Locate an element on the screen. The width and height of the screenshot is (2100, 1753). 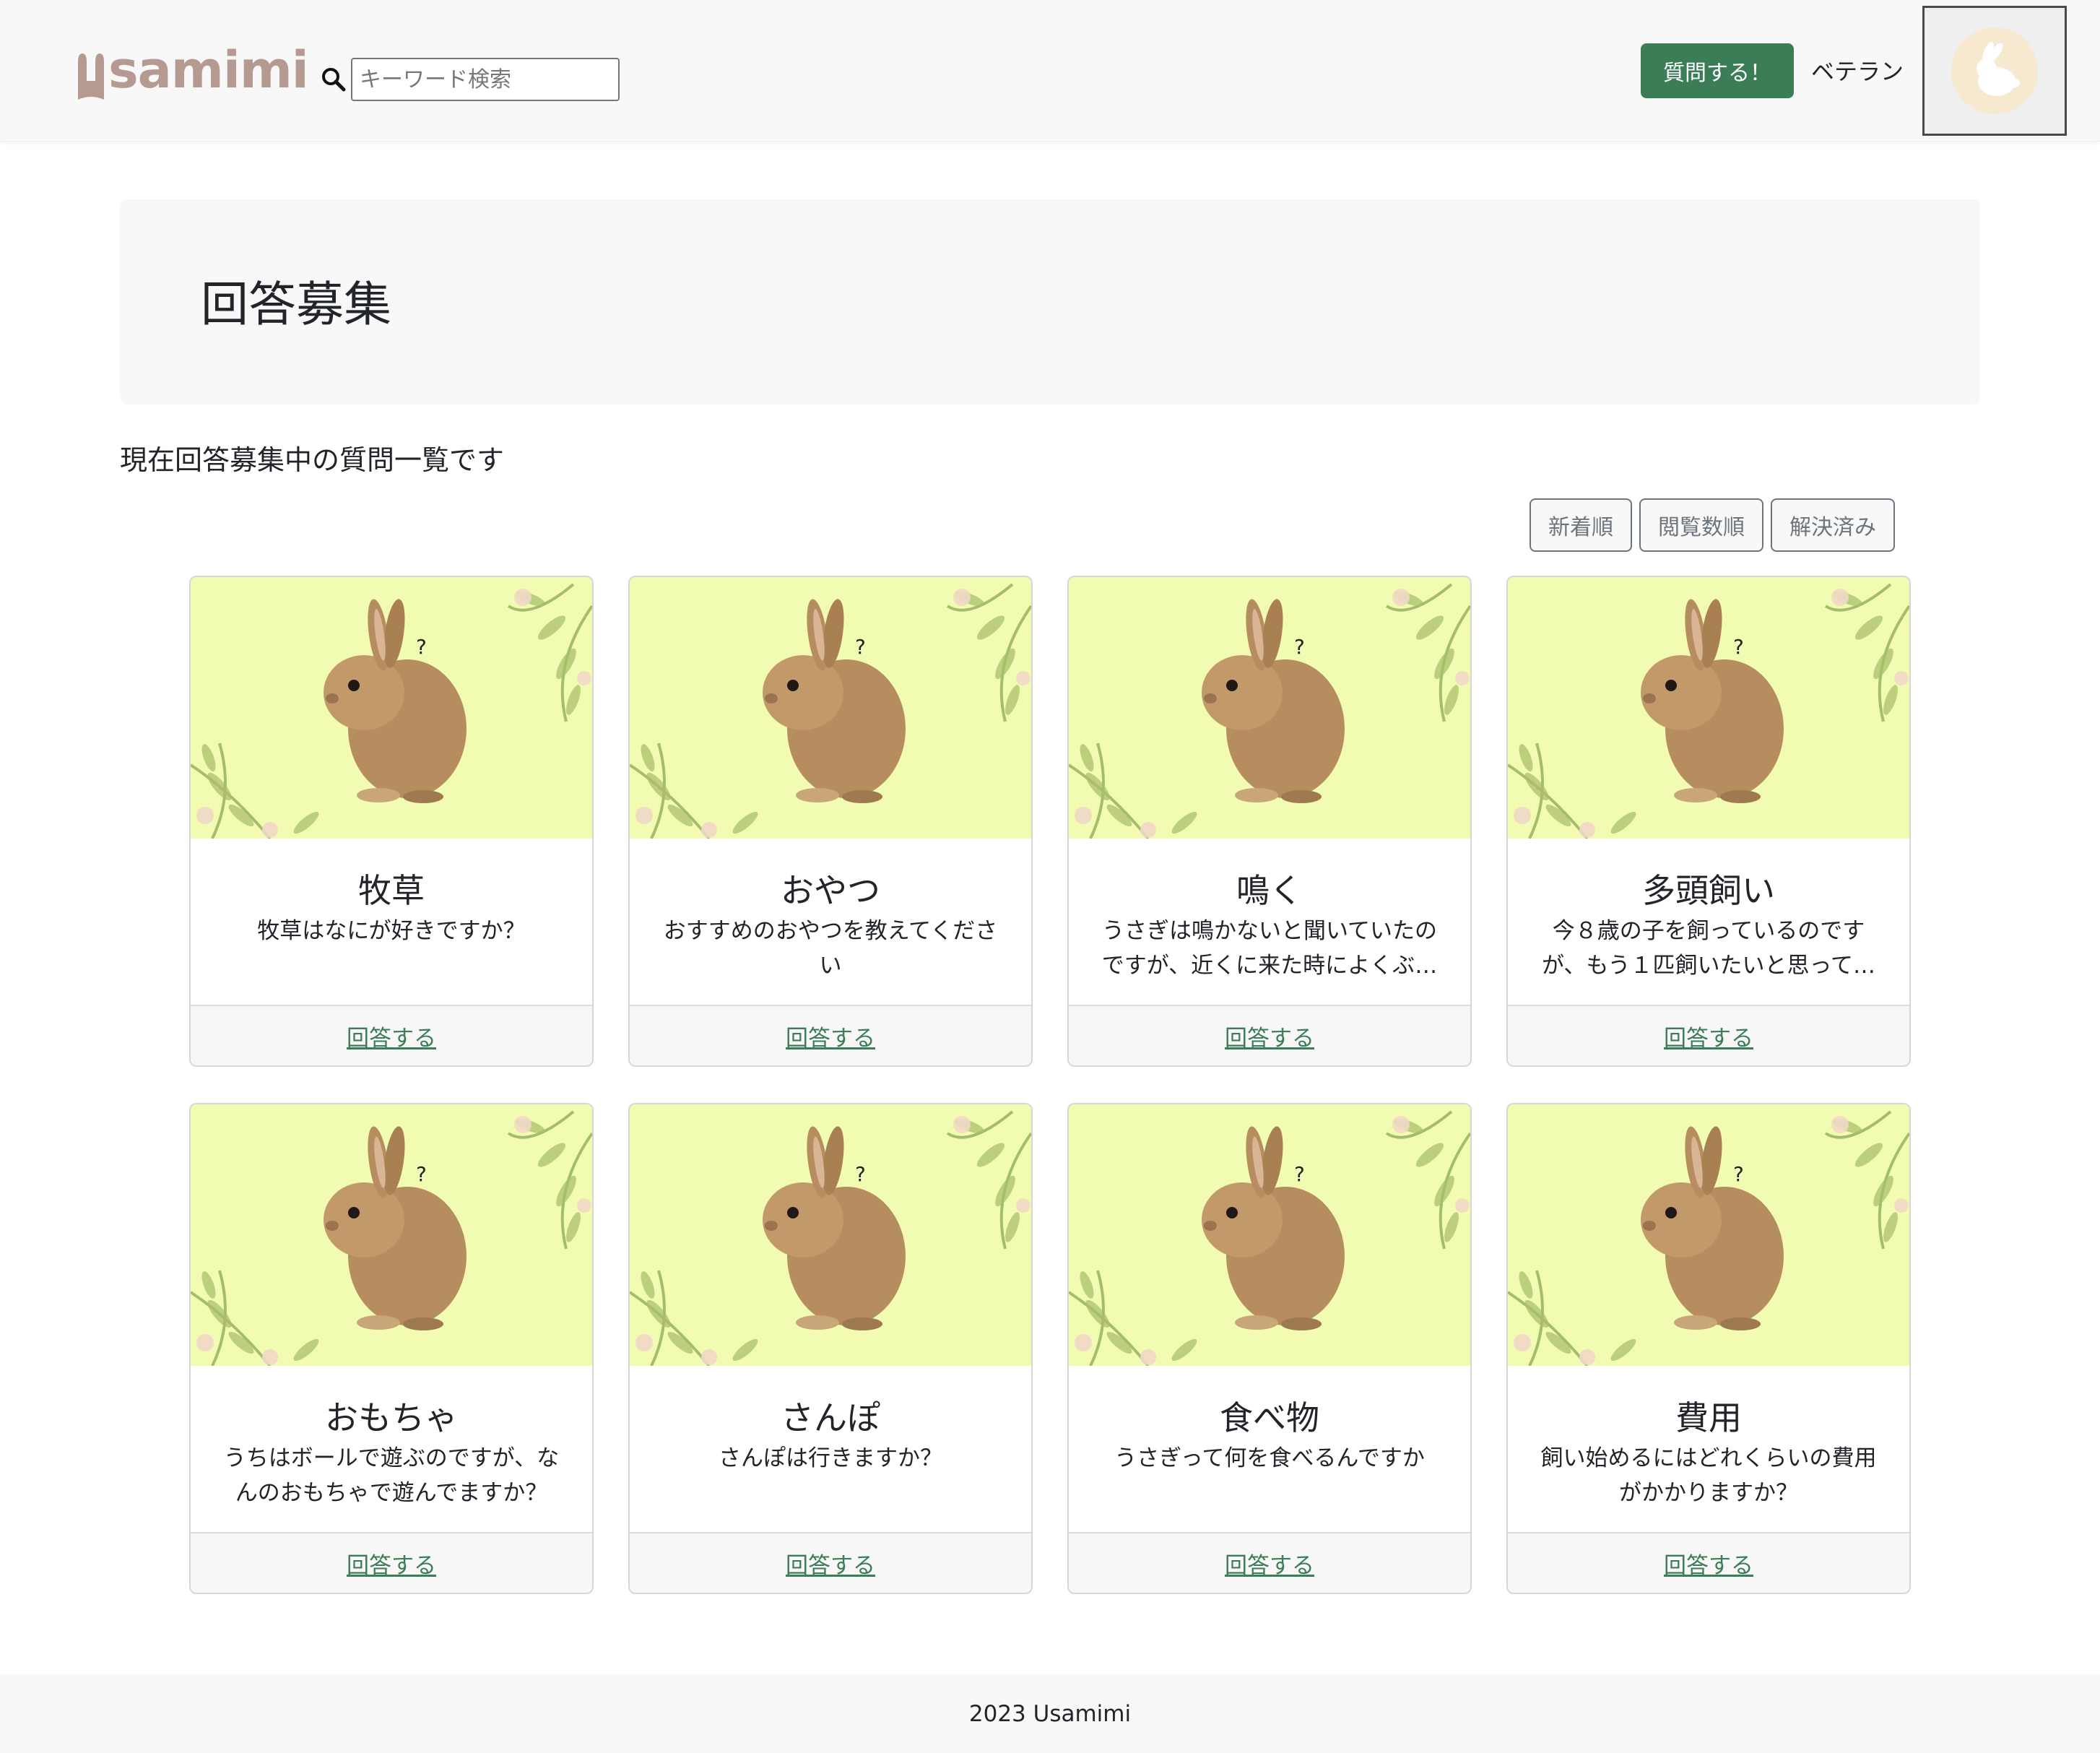
card-text: おすすめのおやつを教えてください is located at coordinates (831, 948).